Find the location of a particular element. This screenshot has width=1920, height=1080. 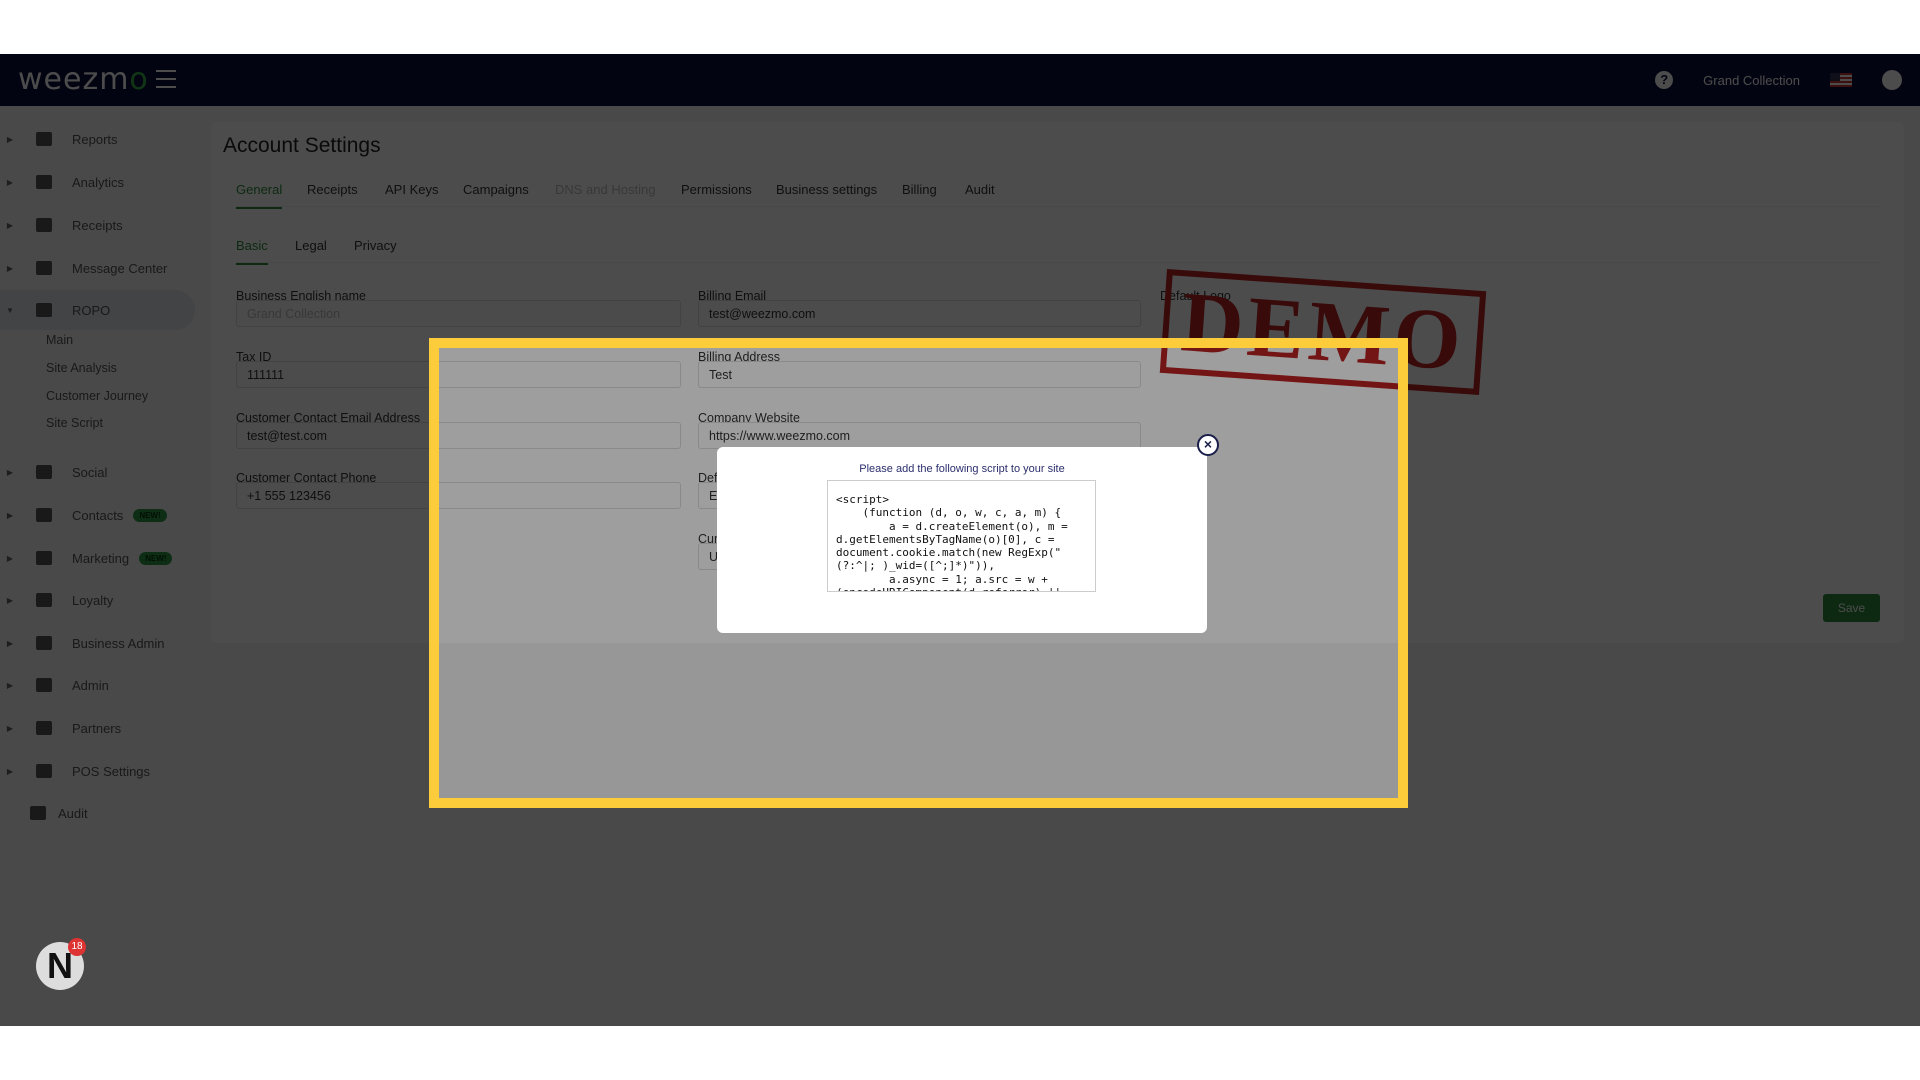

sidebar-item-receipts: ▶ Receipts is located at coordinates (97, 225).